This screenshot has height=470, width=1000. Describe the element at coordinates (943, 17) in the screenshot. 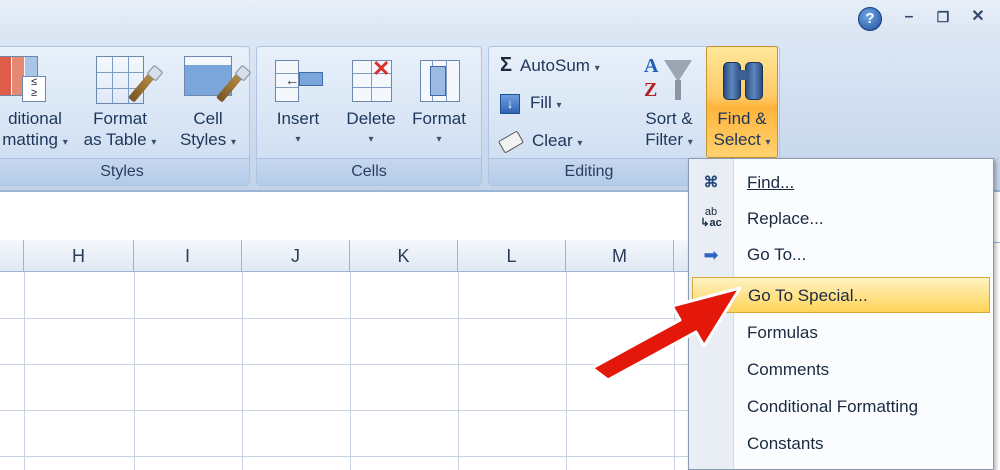

I see `restore-icon: ❐` at that location.